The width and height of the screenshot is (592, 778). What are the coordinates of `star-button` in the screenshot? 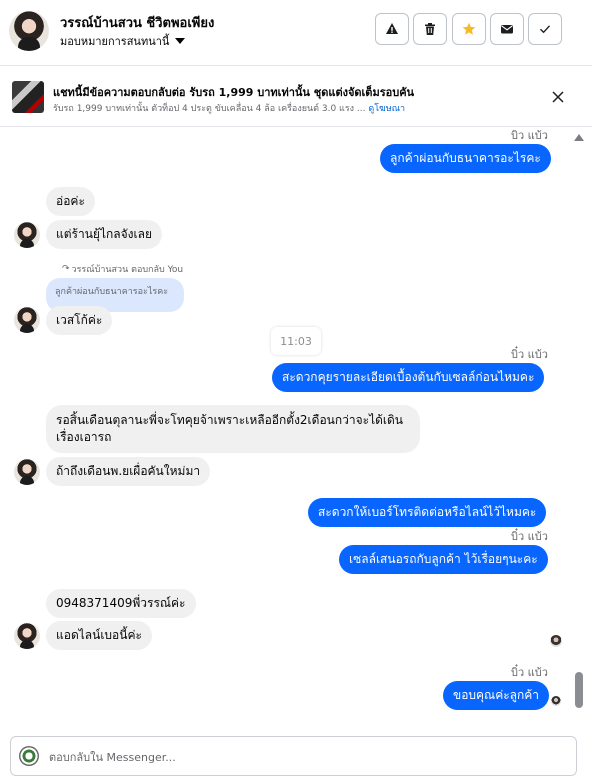 It's located at (469, 29).